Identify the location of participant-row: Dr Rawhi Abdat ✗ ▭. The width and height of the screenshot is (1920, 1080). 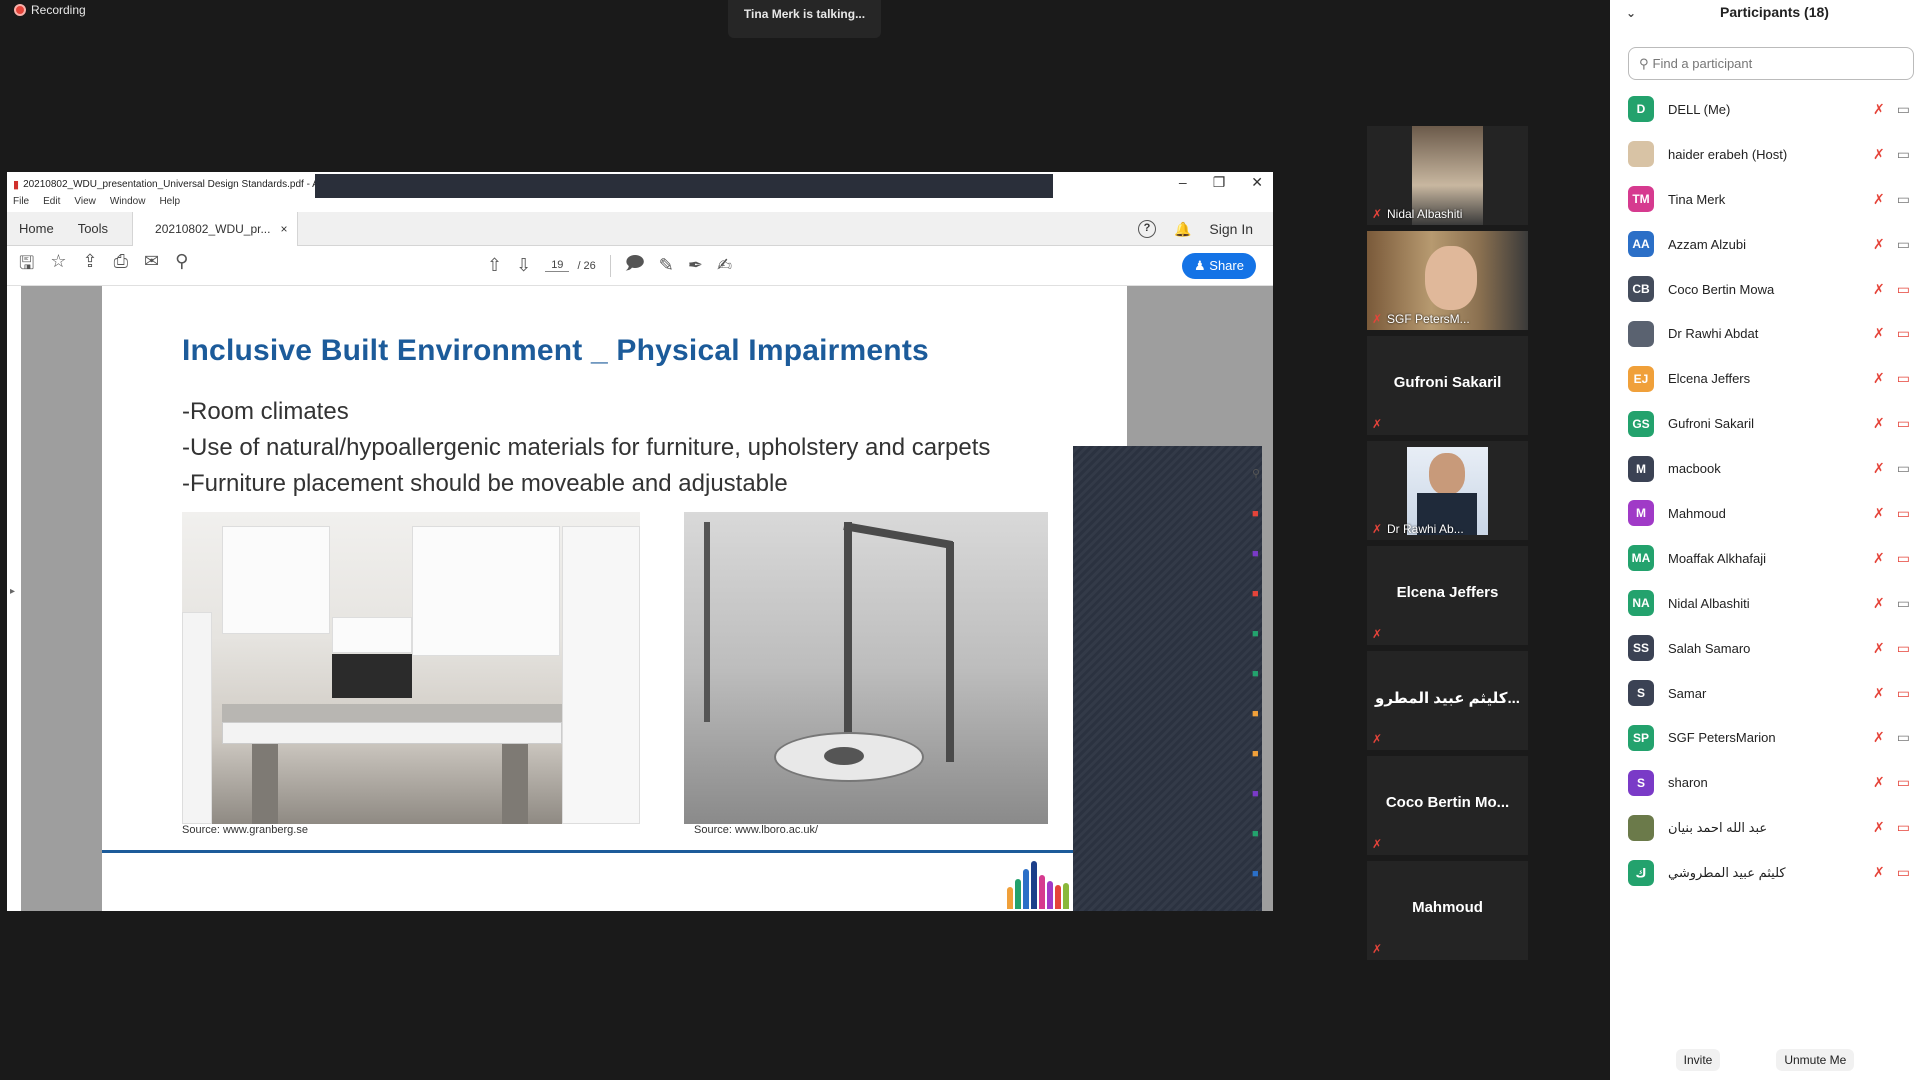
(1765, 333).